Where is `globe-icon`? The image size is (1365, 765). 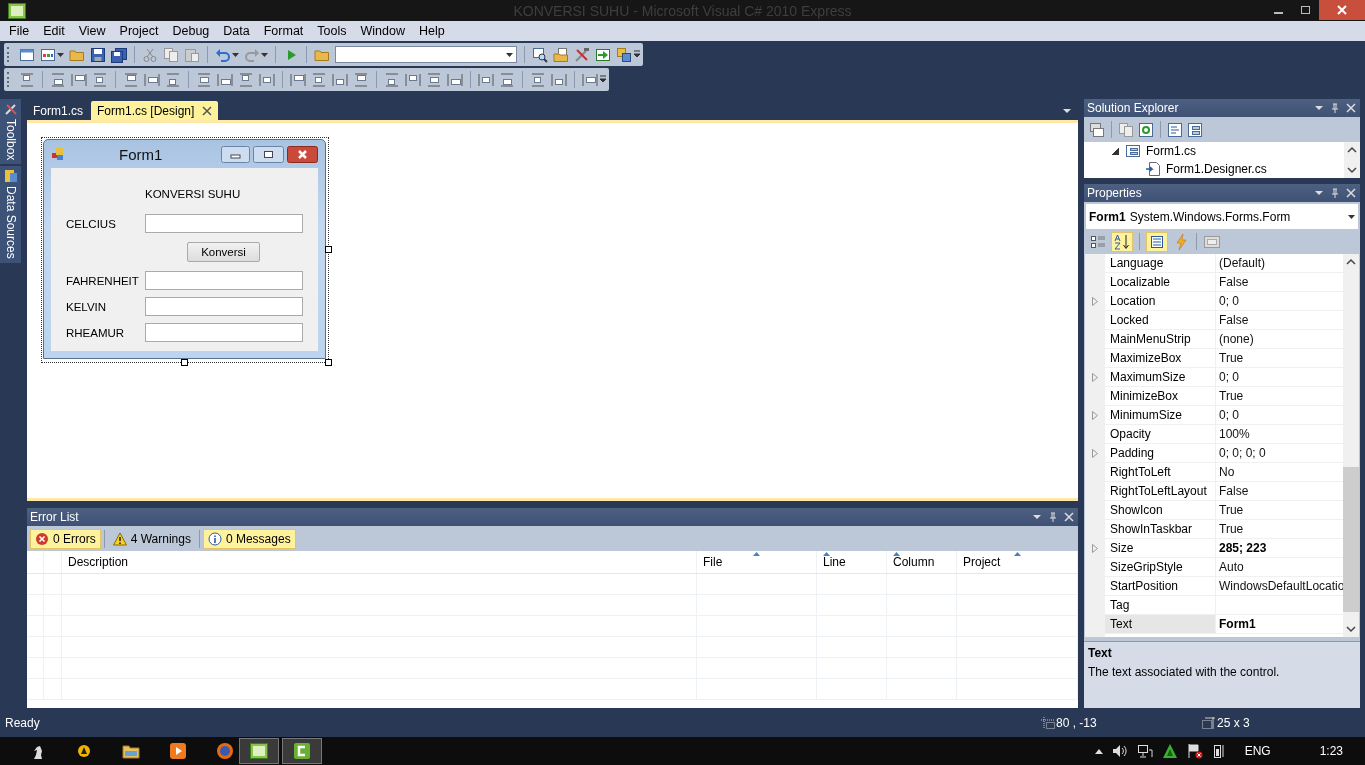
globe-icon is located at coordinates (225, 751).